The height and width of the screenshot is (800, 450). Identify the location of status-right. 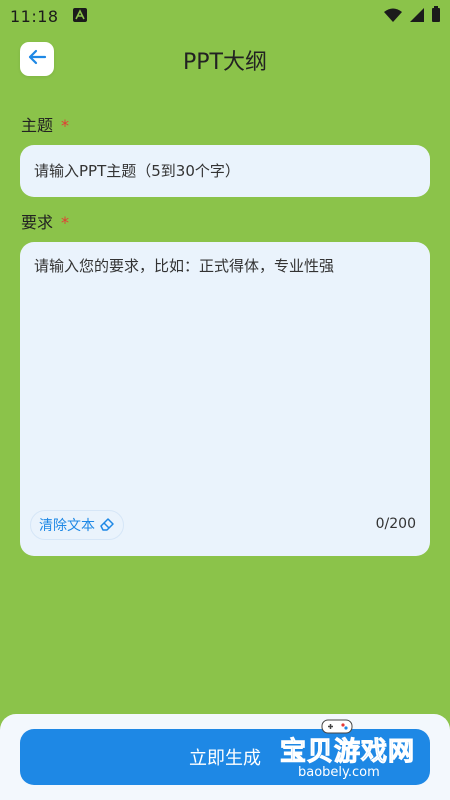
(412, 16).